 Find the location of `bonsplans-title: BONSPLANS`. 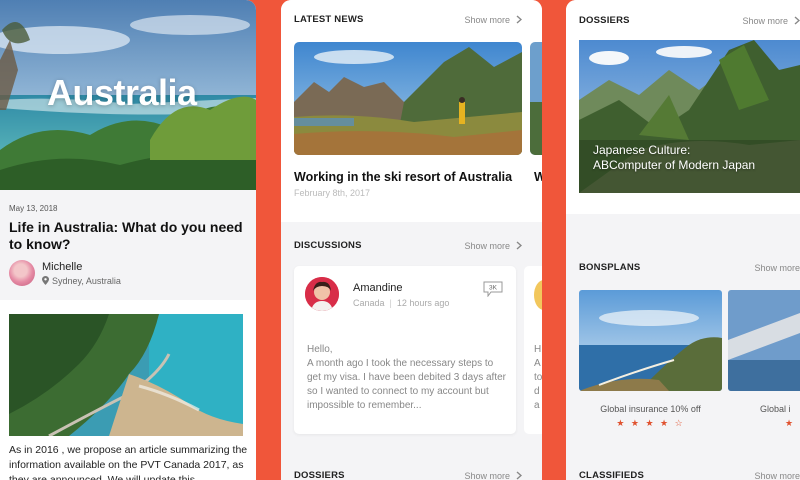

bonsplans-title: BONSPLANS is located at coordinates (610, 267).